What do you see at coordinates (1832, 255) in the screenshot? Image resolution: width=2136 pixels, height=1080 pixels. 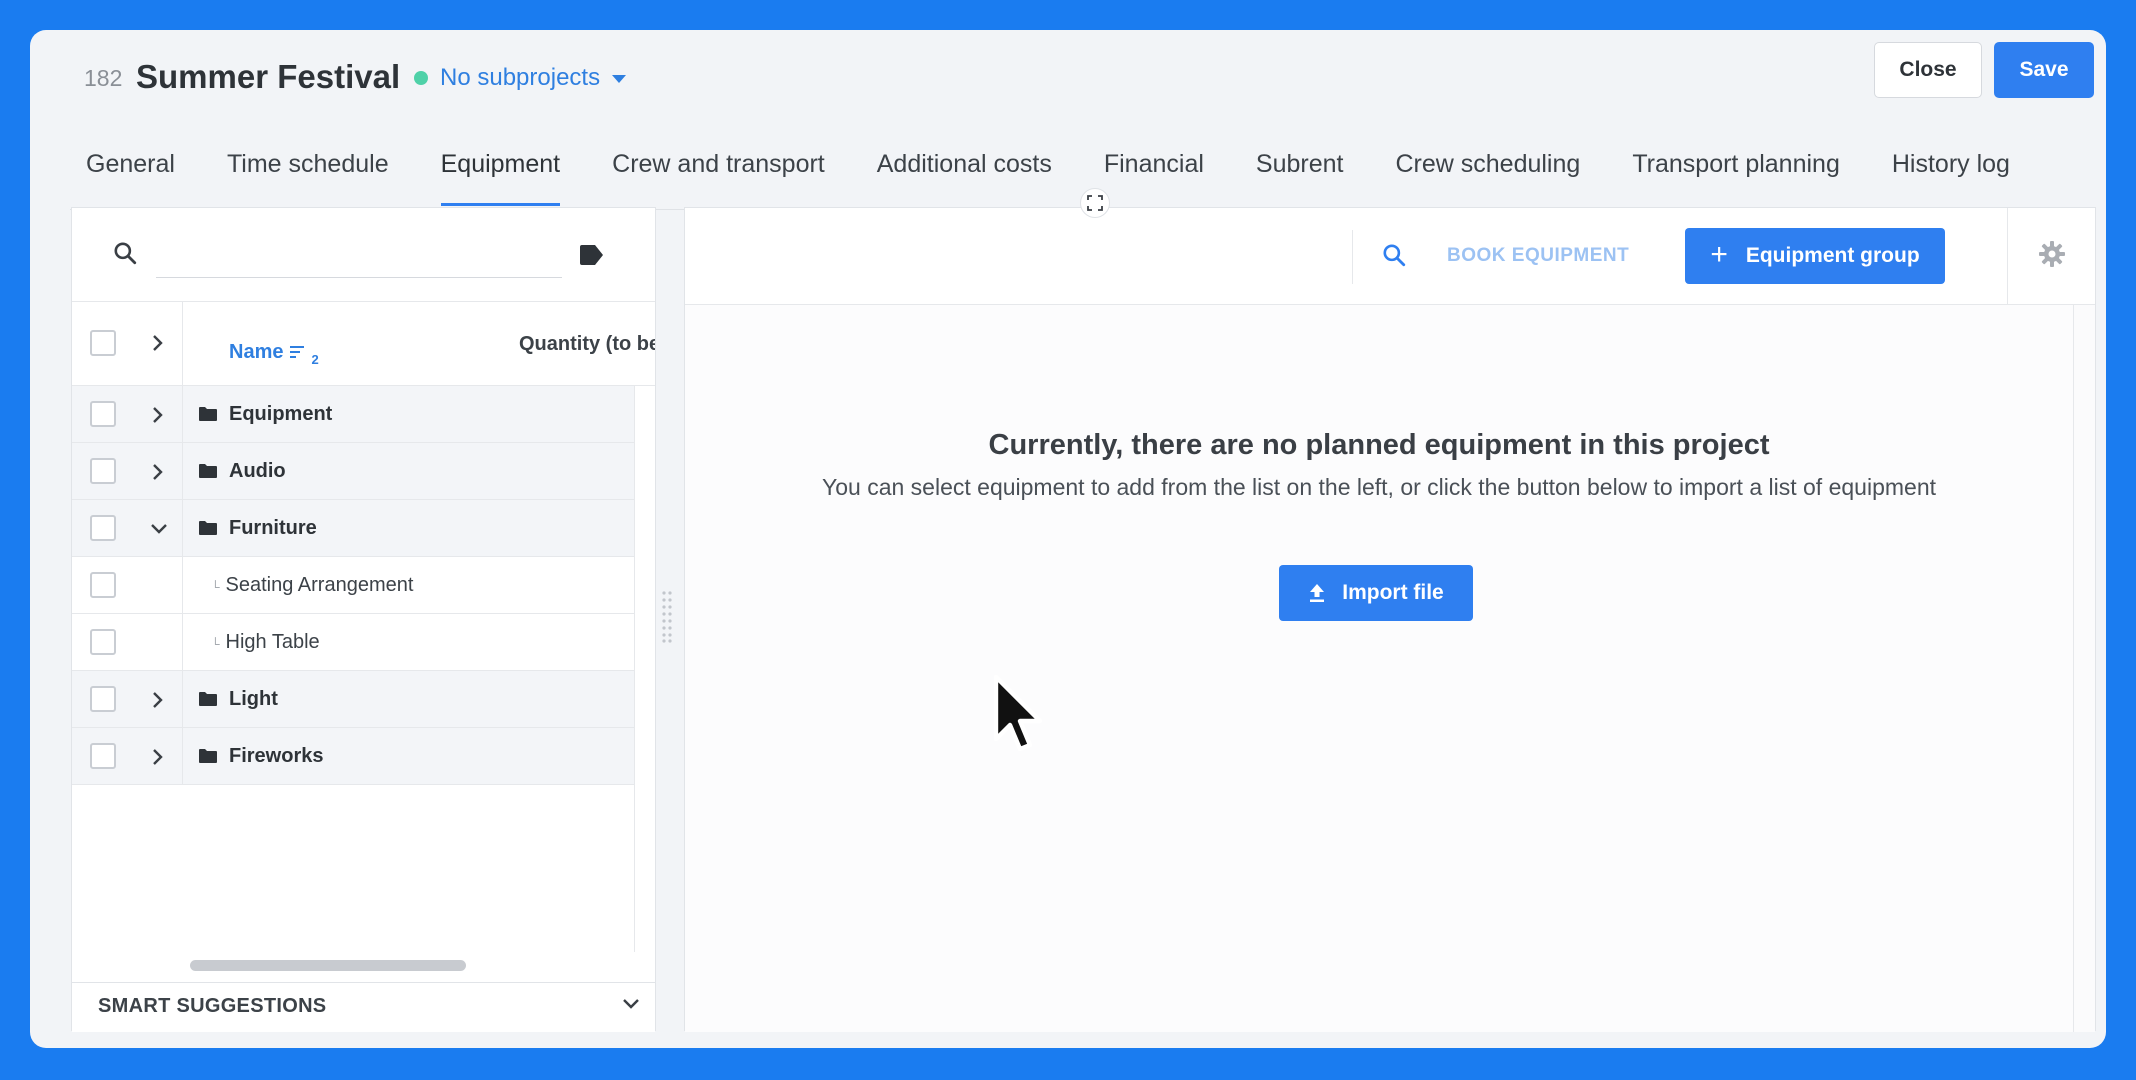 I see `add-equipment-group-label: Equipment group` at bounding box center [1832, 255].